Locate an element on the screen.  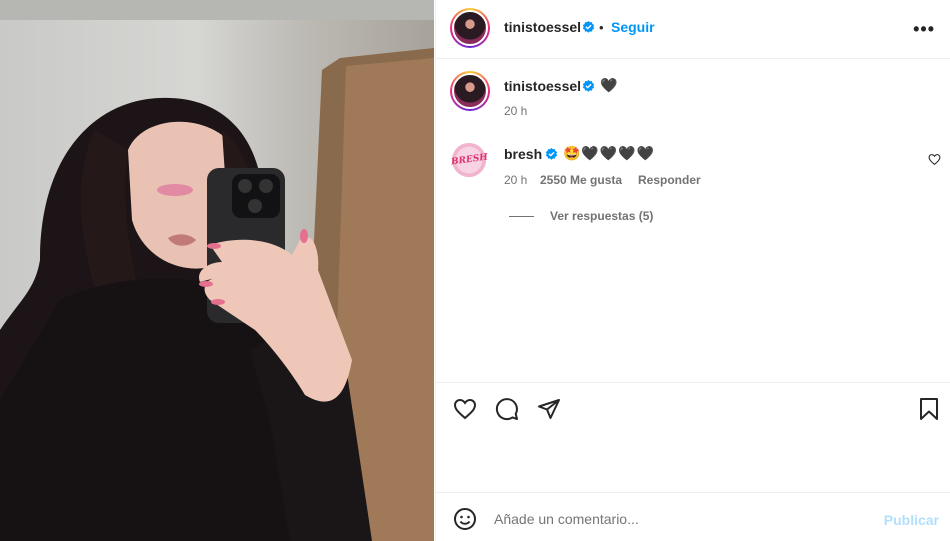
follow-button: Seguir is located at coordinates (633, 27).